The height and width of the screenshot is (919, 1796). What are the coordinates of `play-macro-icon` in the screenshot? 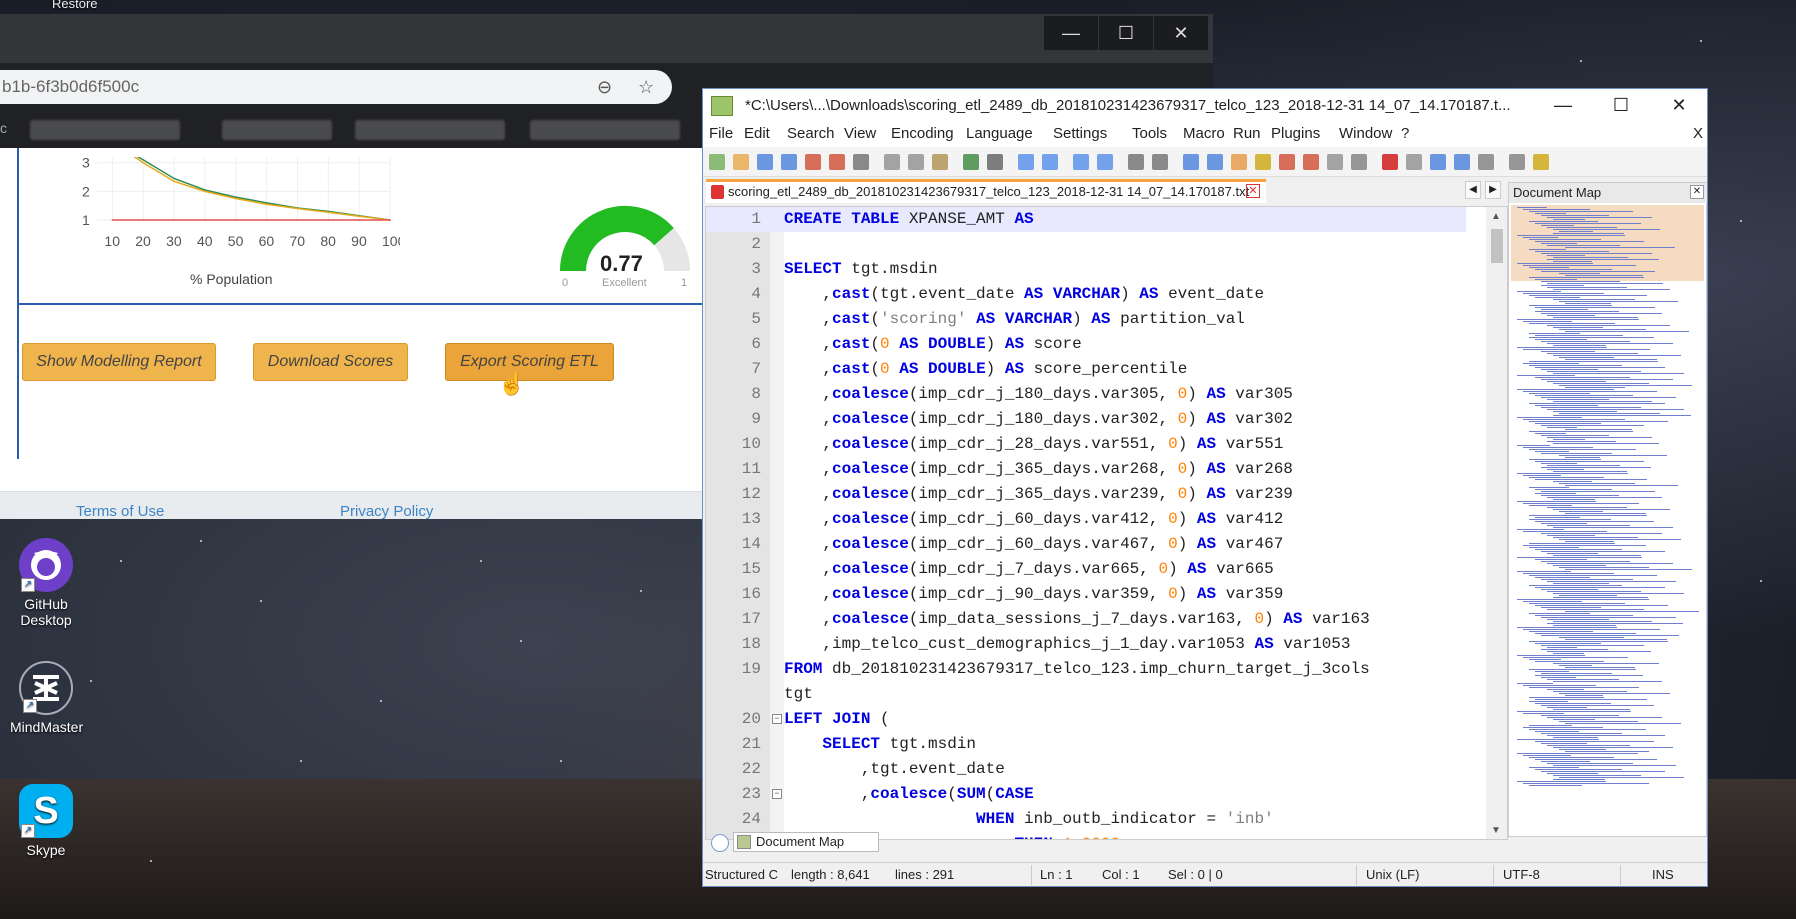 It's located at (1438, 162).